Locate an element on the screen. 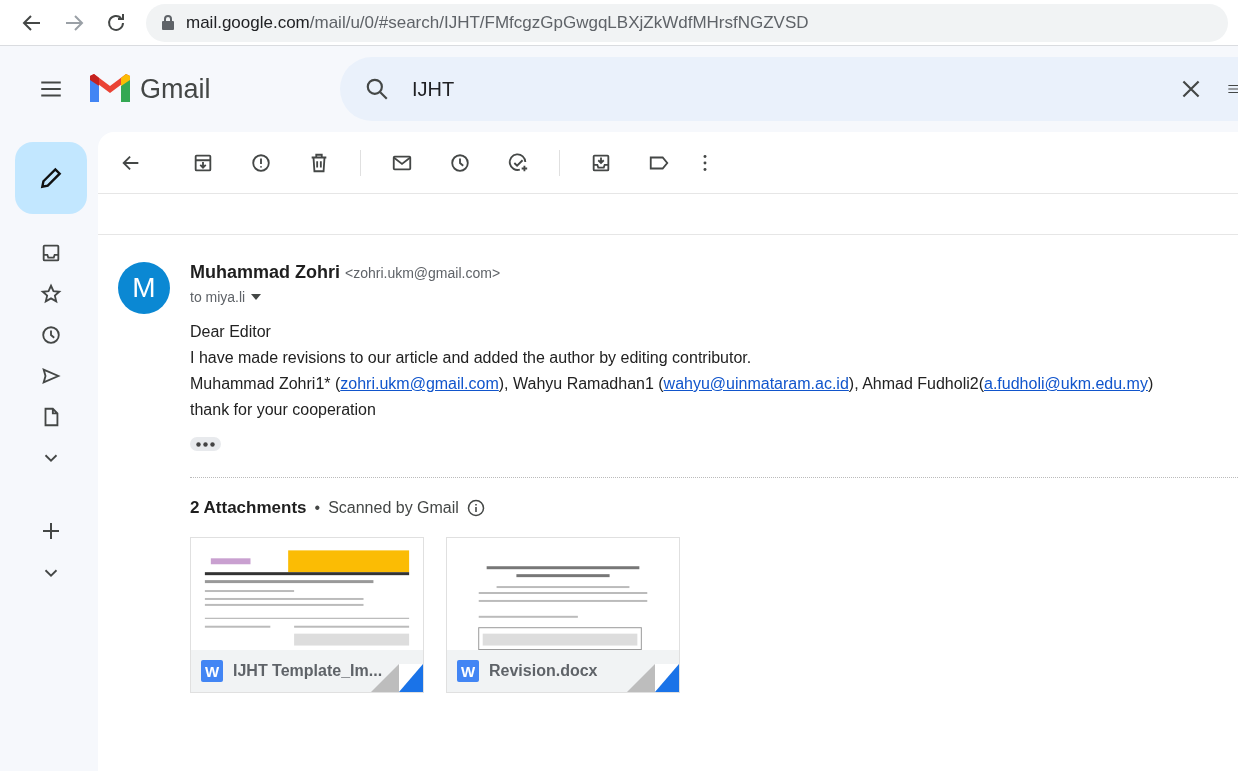 The height and width of the screenshot is (771, 1238). message-line: Dear Editor is located at coordinates (231, 332).